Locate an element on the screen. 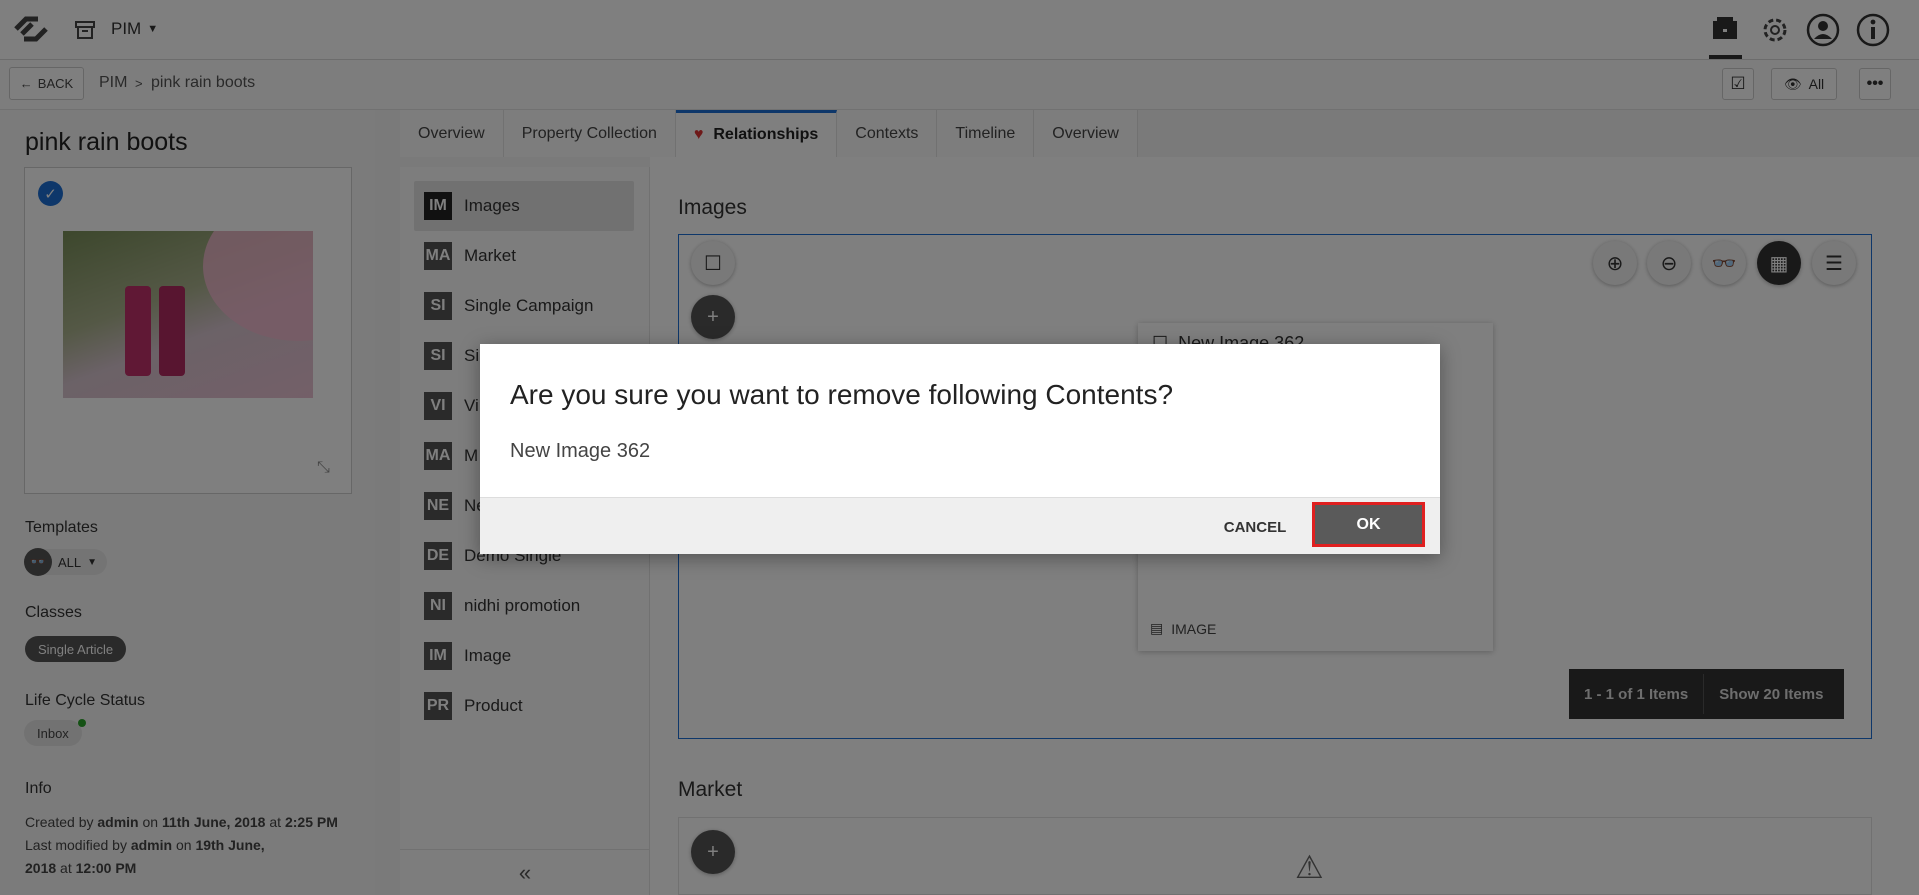  dialog-item: New Image 362 is located at coordinates (580, 451).